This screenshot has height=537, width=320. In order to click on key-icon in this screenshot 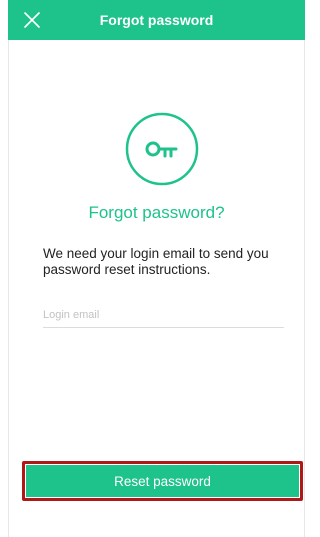, I will do `click(162, 149)`.